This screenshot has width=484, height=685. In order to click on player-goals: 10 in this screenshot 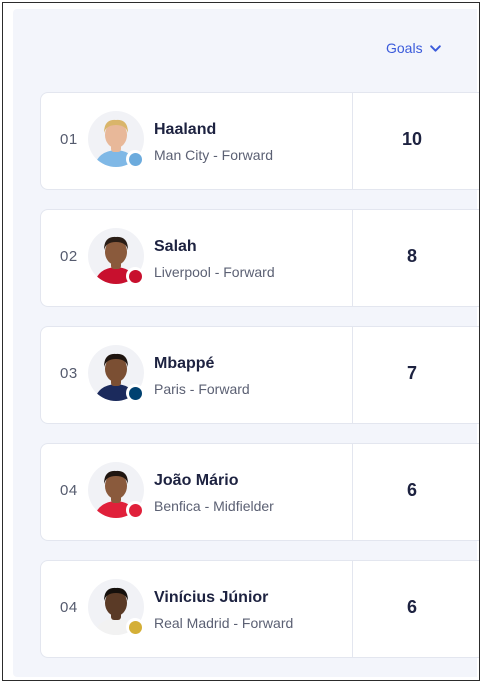, I will do `click(412, 139)`.